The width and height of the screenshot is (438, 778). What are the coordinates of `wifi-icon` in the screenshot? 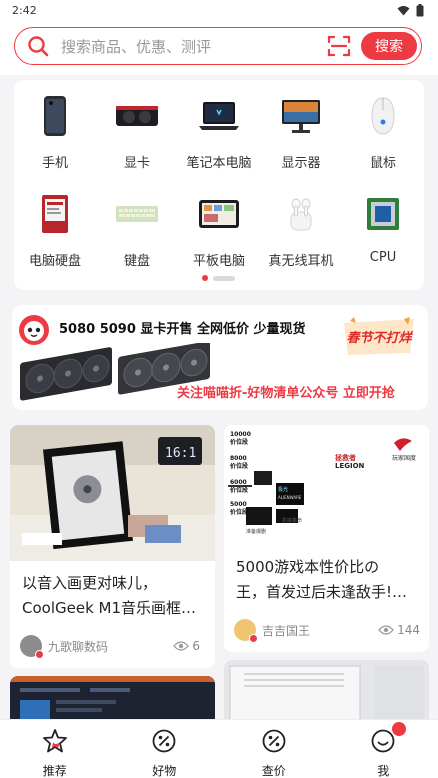 It's located at (403, 10).